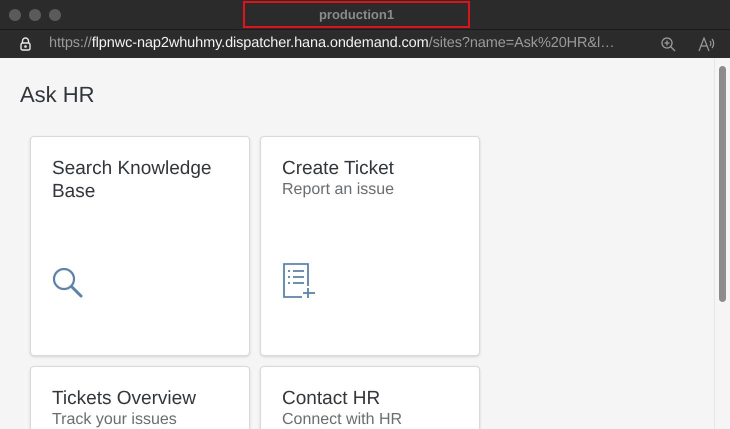 This screenshot has height=429, width=730. I want to click on tile-title: Search Knowledge Base, so click(132, 180).